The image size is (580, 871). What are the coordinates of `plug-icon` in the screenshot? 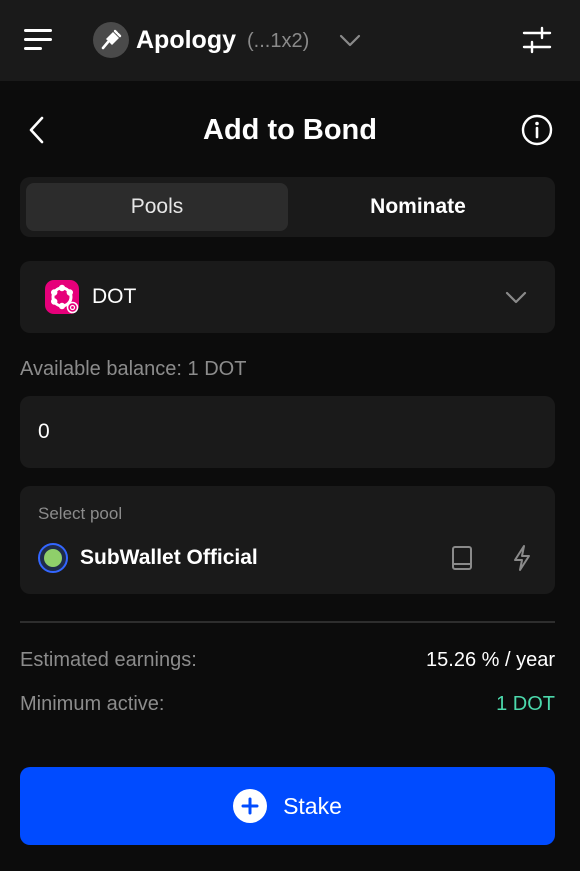 It's located at (111, 39).